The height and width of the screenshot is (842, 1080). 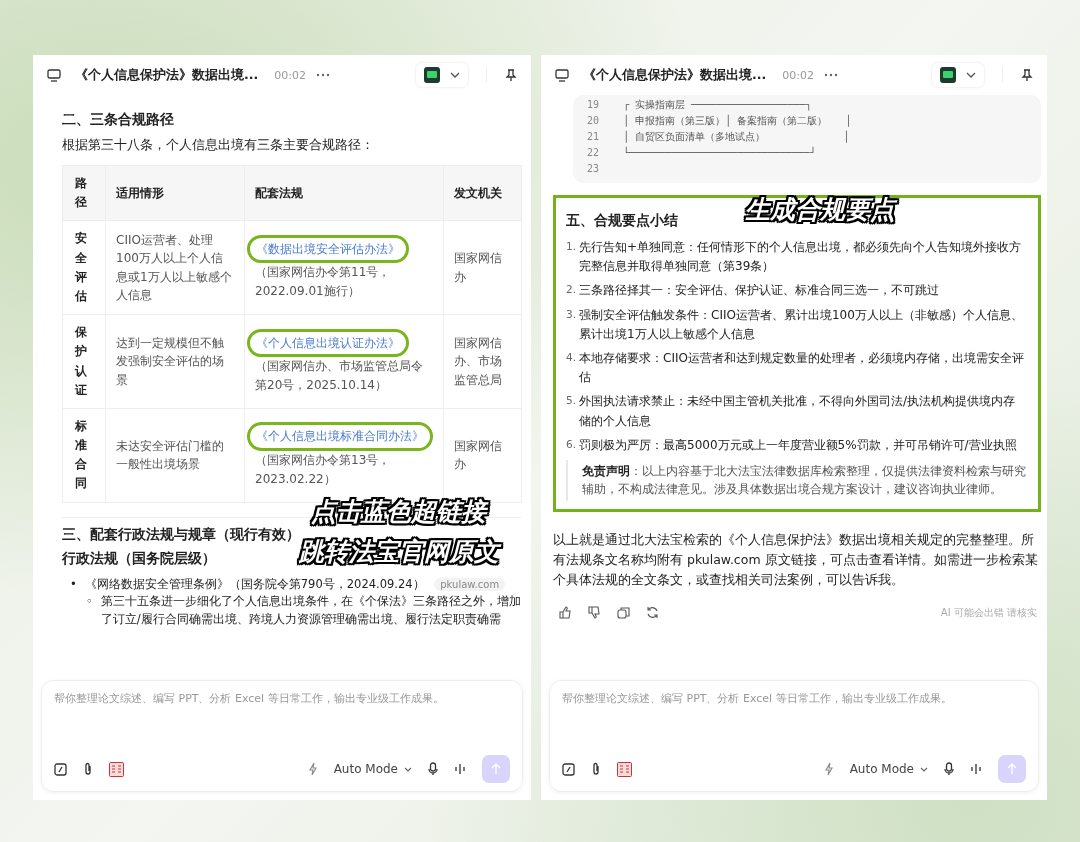 I want to click on bullet-text: 《网络数据安全管理条例》（国务院令第790号，2024.09.24）, so click(x=254, y=583).